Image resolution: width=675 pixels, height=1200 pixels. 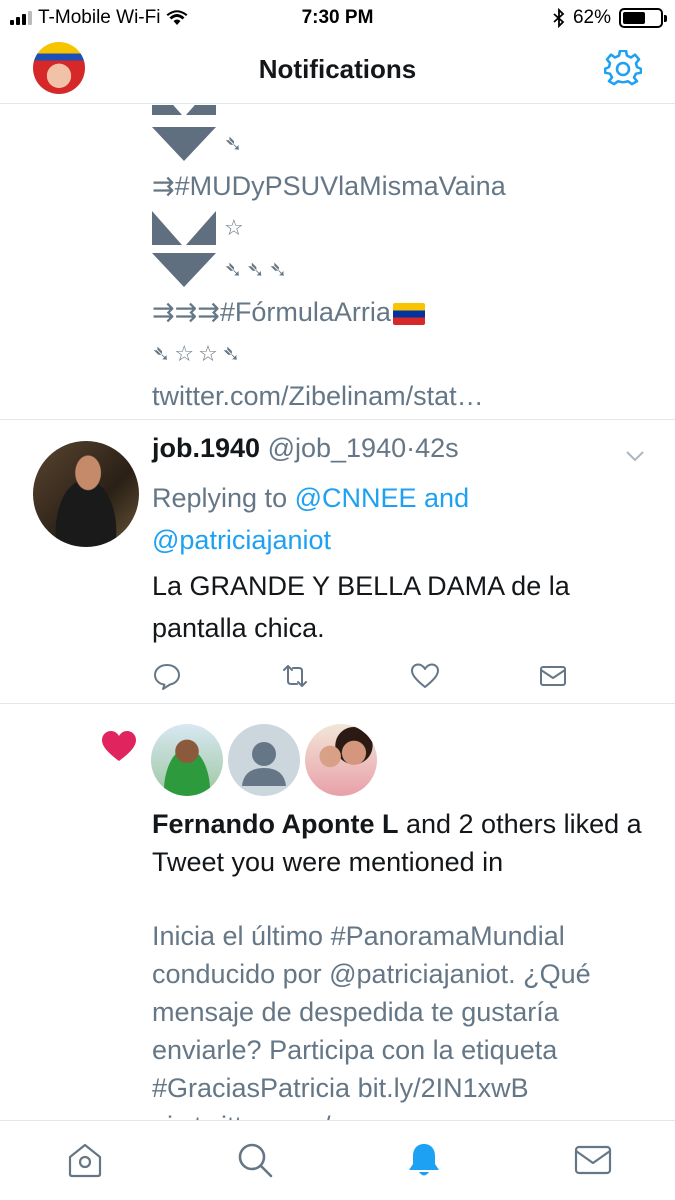 I want to click on display-name: job.1940, so click(x=206, y=448).